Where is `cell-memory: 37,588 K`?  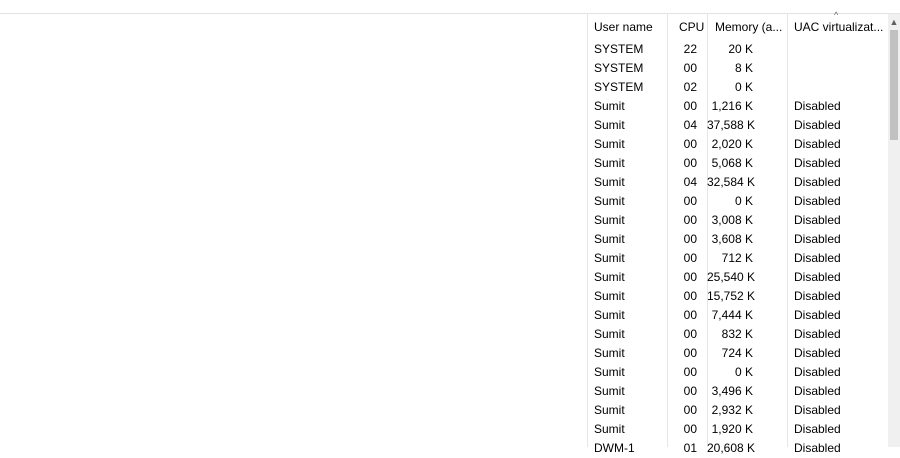
cell-memory: 37,588 K is located at coordinates (731, 125).